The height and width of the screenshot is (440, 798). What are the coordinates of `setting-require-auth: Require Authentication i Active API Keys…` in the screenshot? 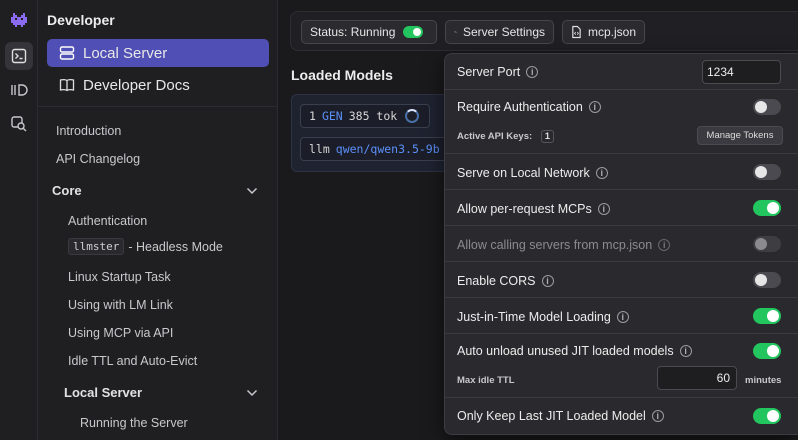 It's located at (621, 122).